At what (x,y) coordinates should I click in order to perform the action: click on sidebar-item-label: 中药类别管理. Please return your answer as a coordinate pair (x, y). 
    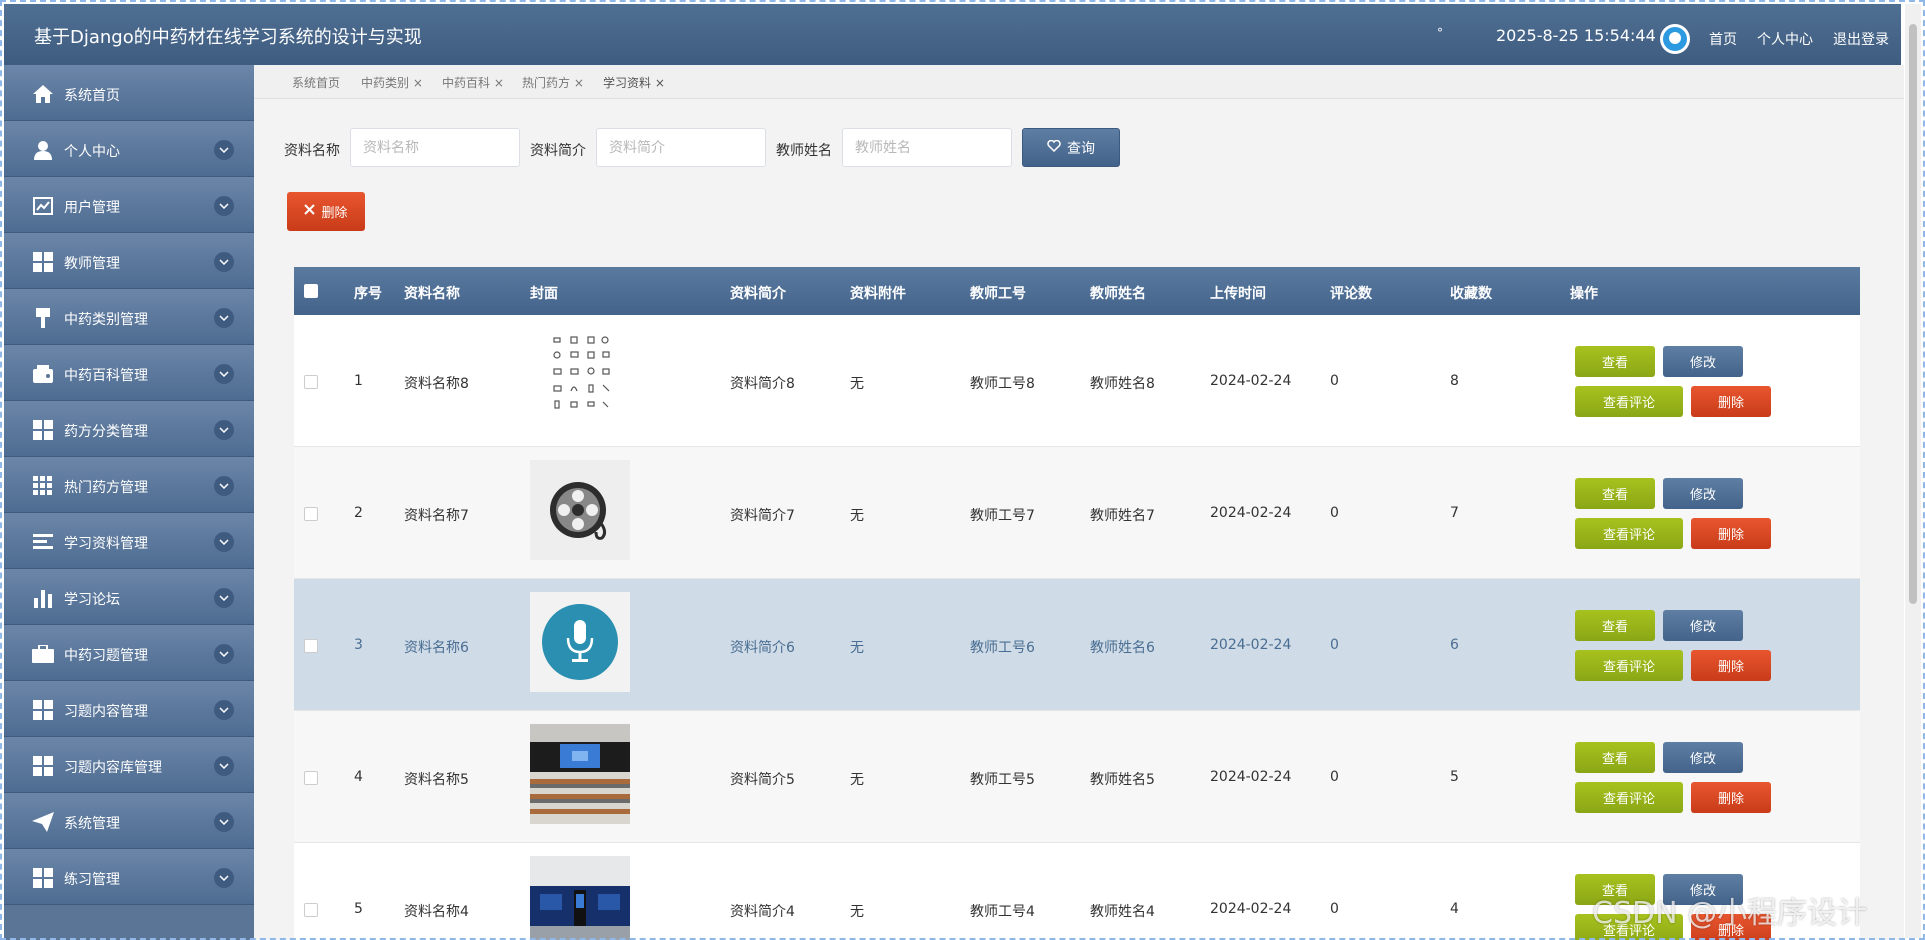
    Looking at the image, I should click on (106, 320).